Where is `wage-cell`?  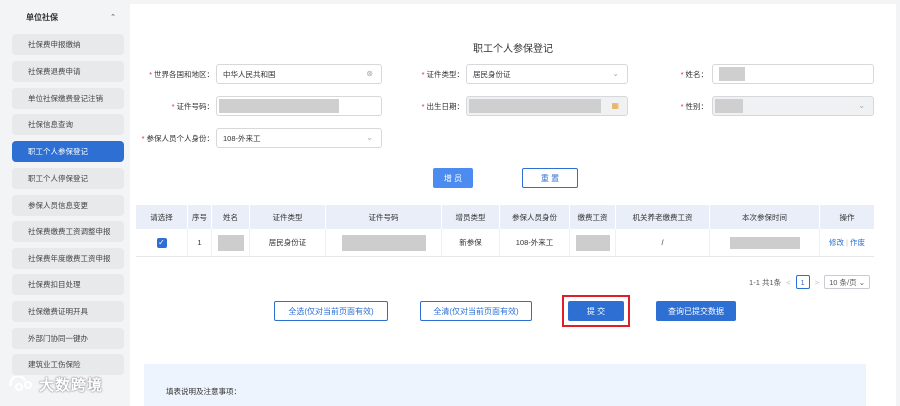
wage-cell is located at coordinates (593, 242).